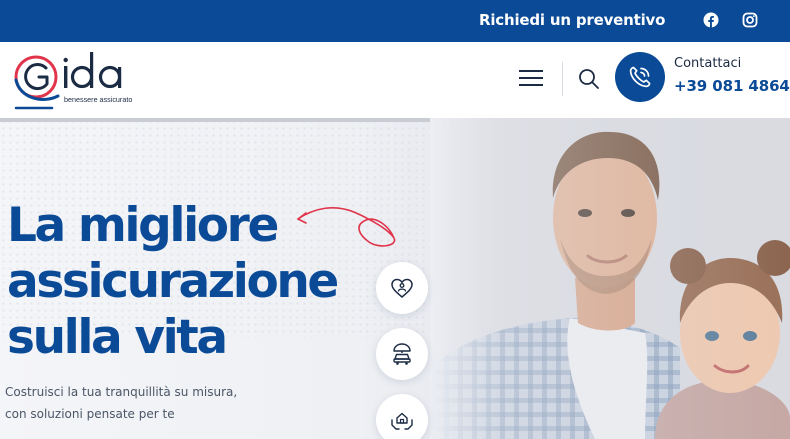  What do you see at coordinates (402, 421) in the screenshot?
I see `house-hands-icon` at bounding box center [402, 421].